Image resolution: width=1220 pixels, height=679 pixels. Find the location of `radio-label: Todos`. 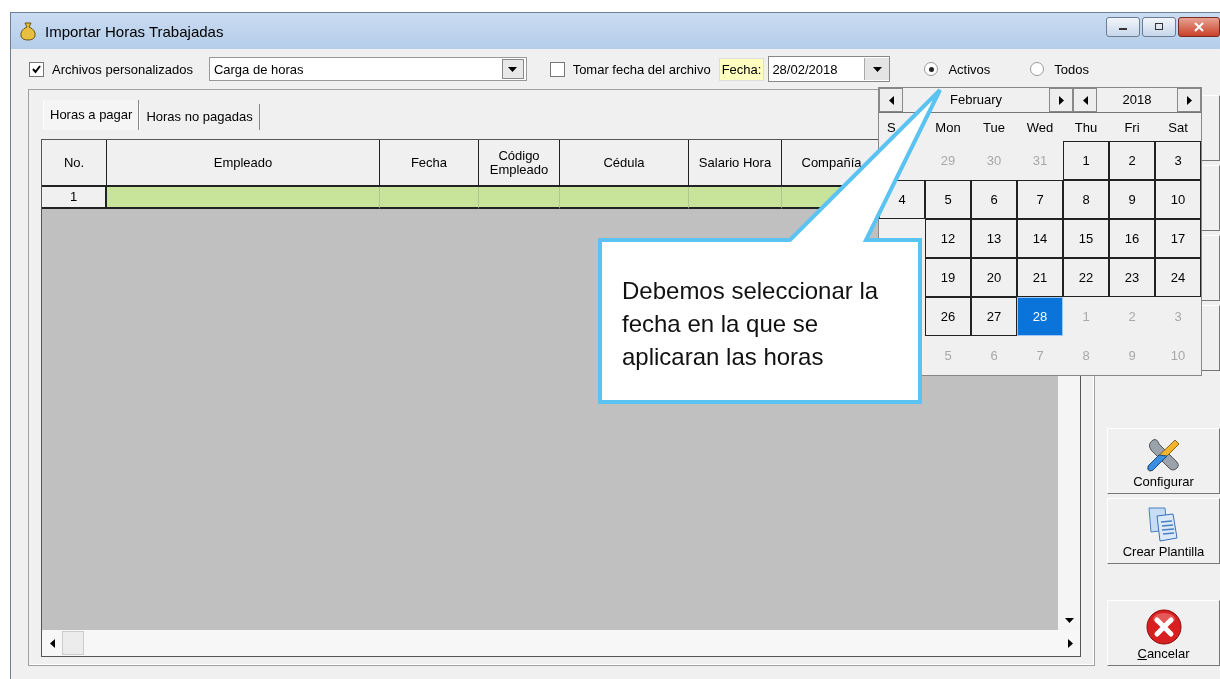

radio-label: Todos is located at coordinates (1071, 69).